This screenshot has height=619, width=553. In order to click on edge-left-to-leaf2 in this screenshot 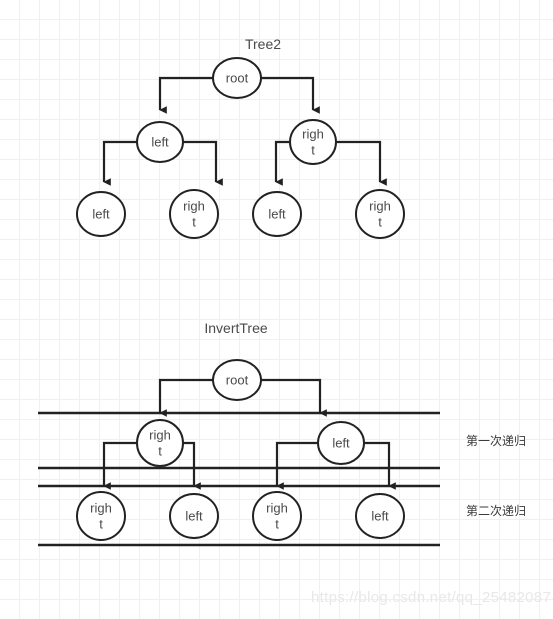, I will do `click(202, 163)`.